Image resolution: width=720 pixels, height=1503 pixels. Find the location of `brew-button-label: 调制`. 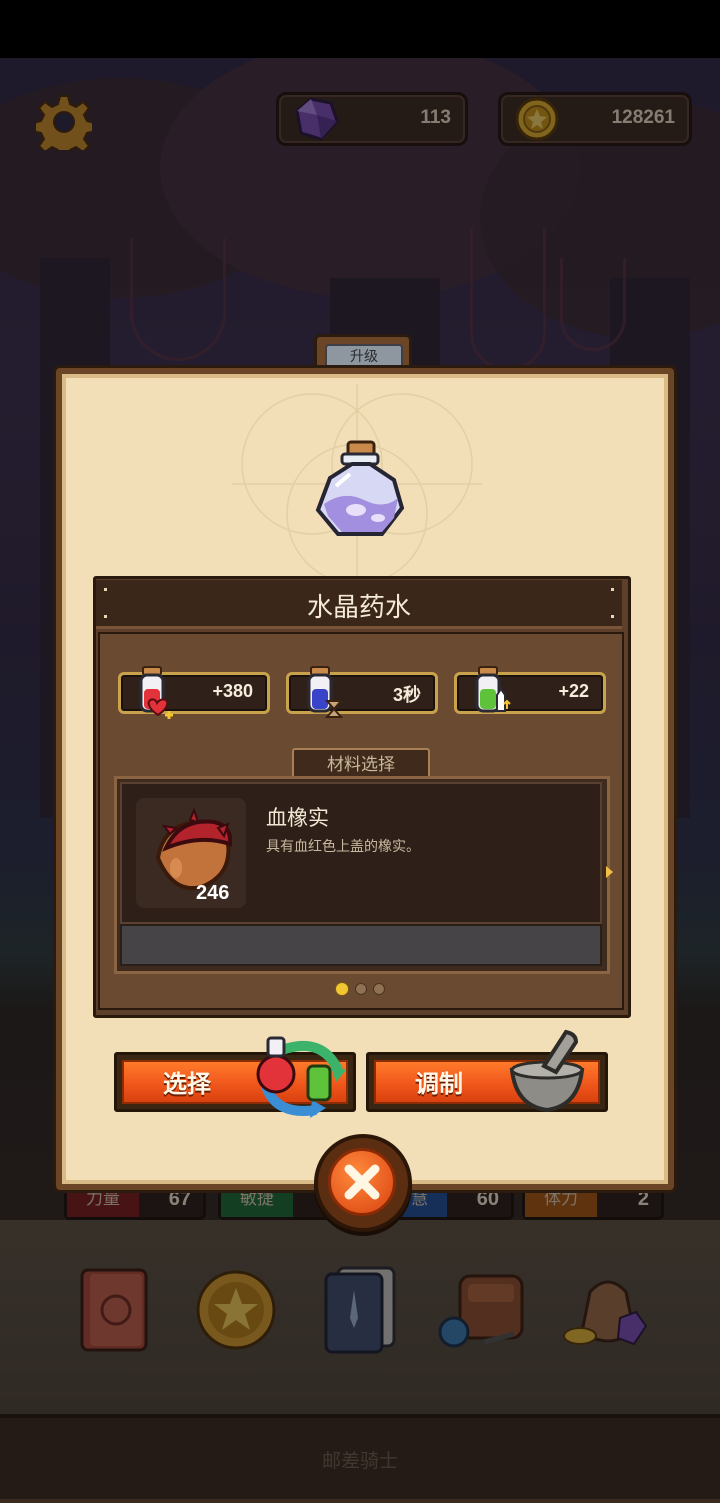

brew-button-label: 调制 is located at coordinates (439, 1084).